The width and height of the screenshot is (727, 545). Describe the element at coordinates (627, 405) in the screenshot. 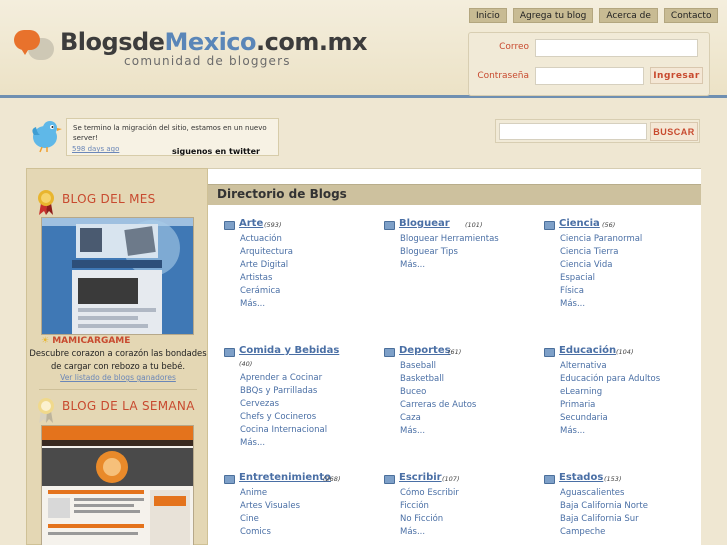

I see `subcategory-link: Primaria` at that location.